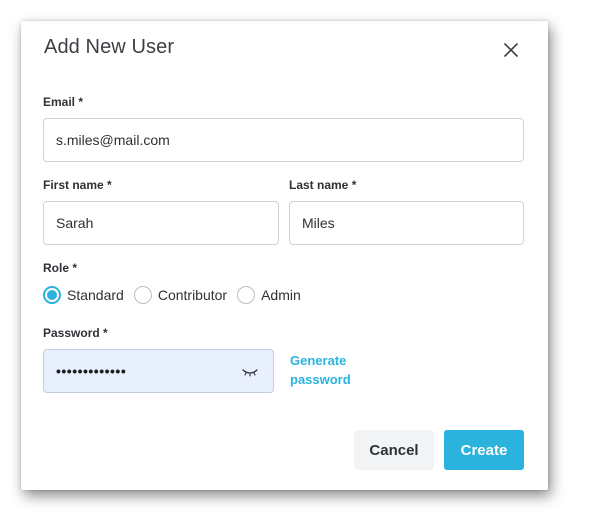  Describe the element at coordinates (75, 223) in the screenshot. I see `first-name-value: Sarah` at that location.